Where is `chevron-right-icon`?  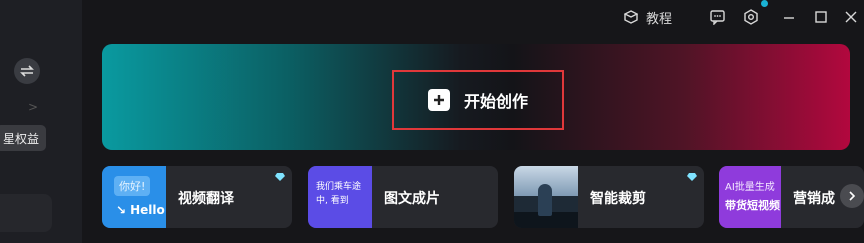 chevron-right-icon is located at coordinates (852, 196).